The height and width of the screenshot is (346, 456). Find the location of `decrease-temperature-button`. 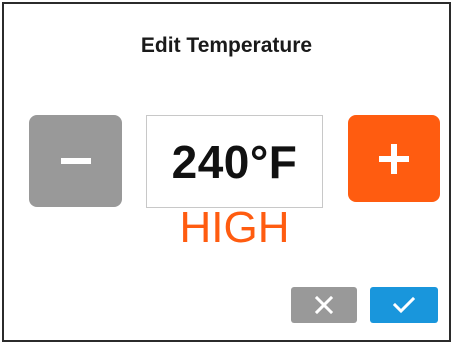

decrease-temperature-button is located at coordinates (75, 161).